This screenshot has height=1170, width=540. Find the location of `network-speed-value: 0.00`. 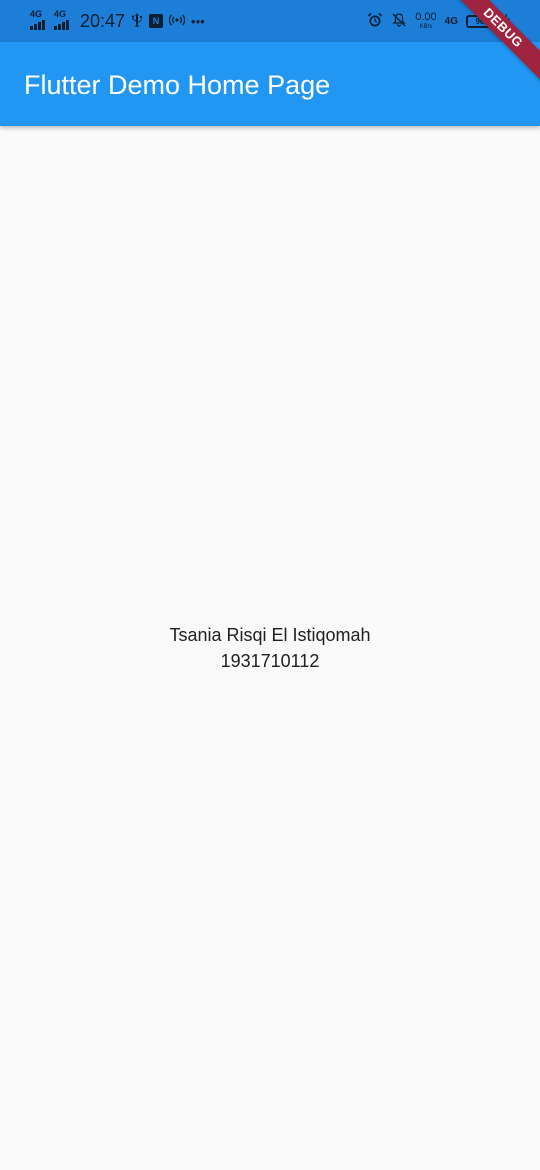

network-speed-value: 0.00 is located at coordinates (426, 17).